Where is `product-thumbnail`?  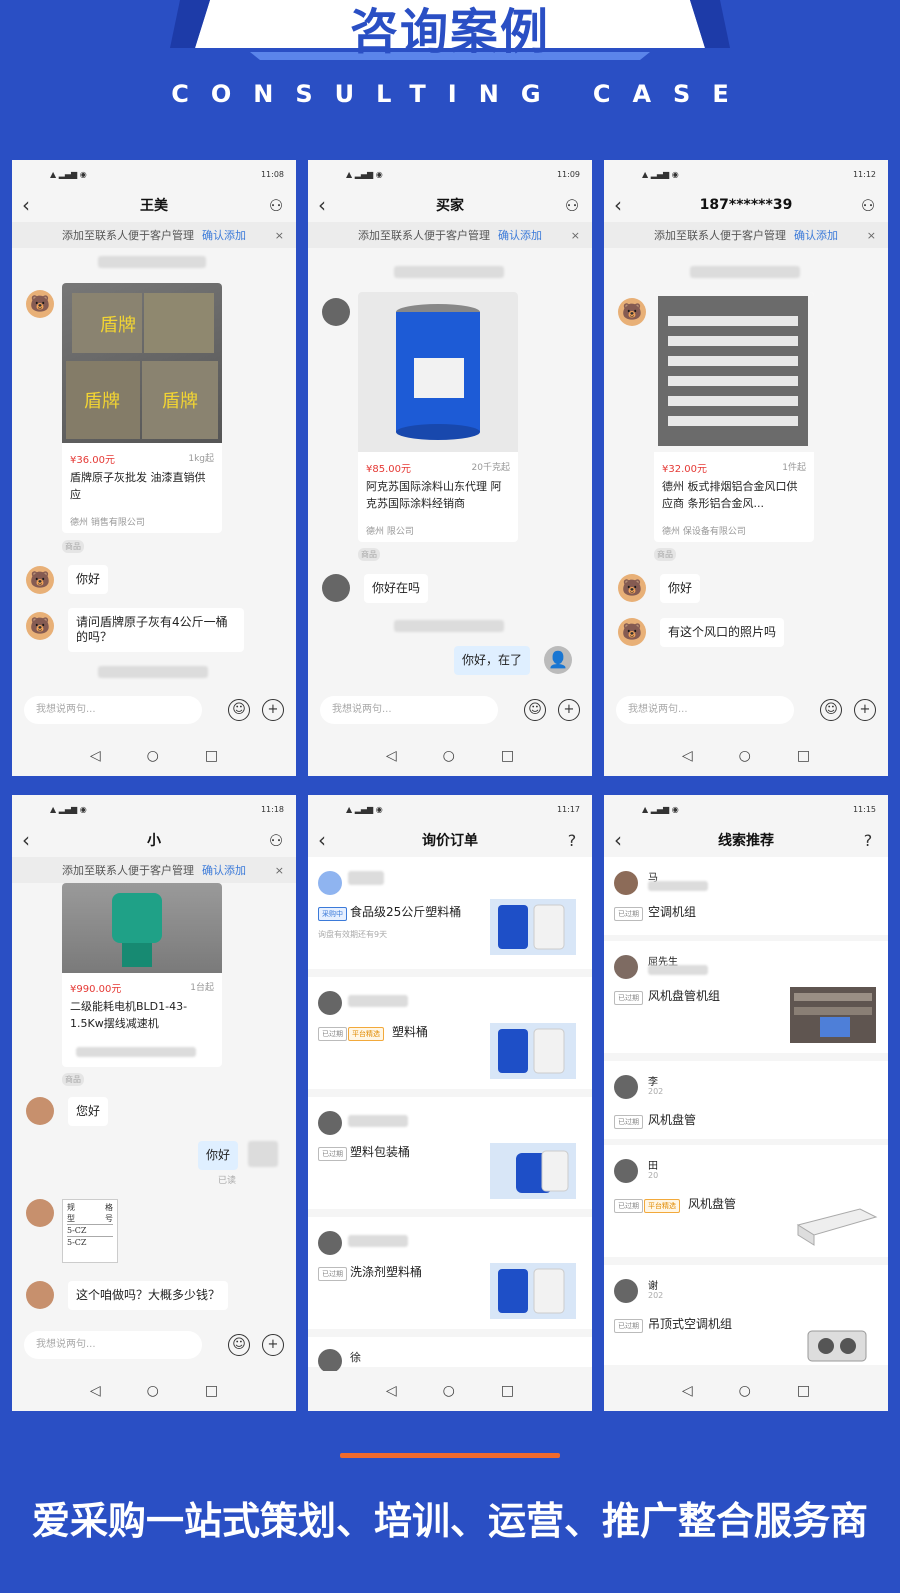 product-thumbnail is located at coordinates (533, 1051).